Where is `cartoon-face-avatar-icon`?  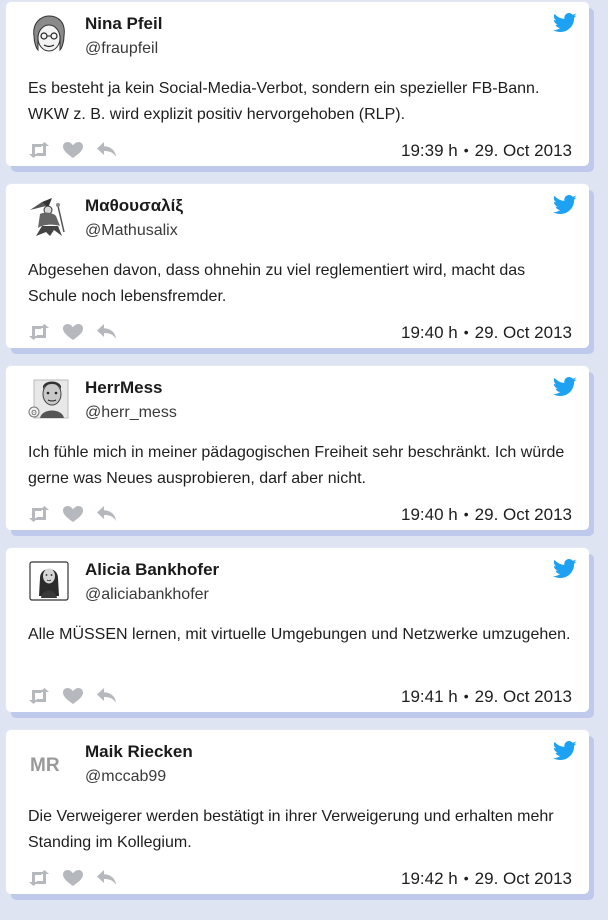
cartoon-face-avatar-icon is located at coordinates (49, 35).